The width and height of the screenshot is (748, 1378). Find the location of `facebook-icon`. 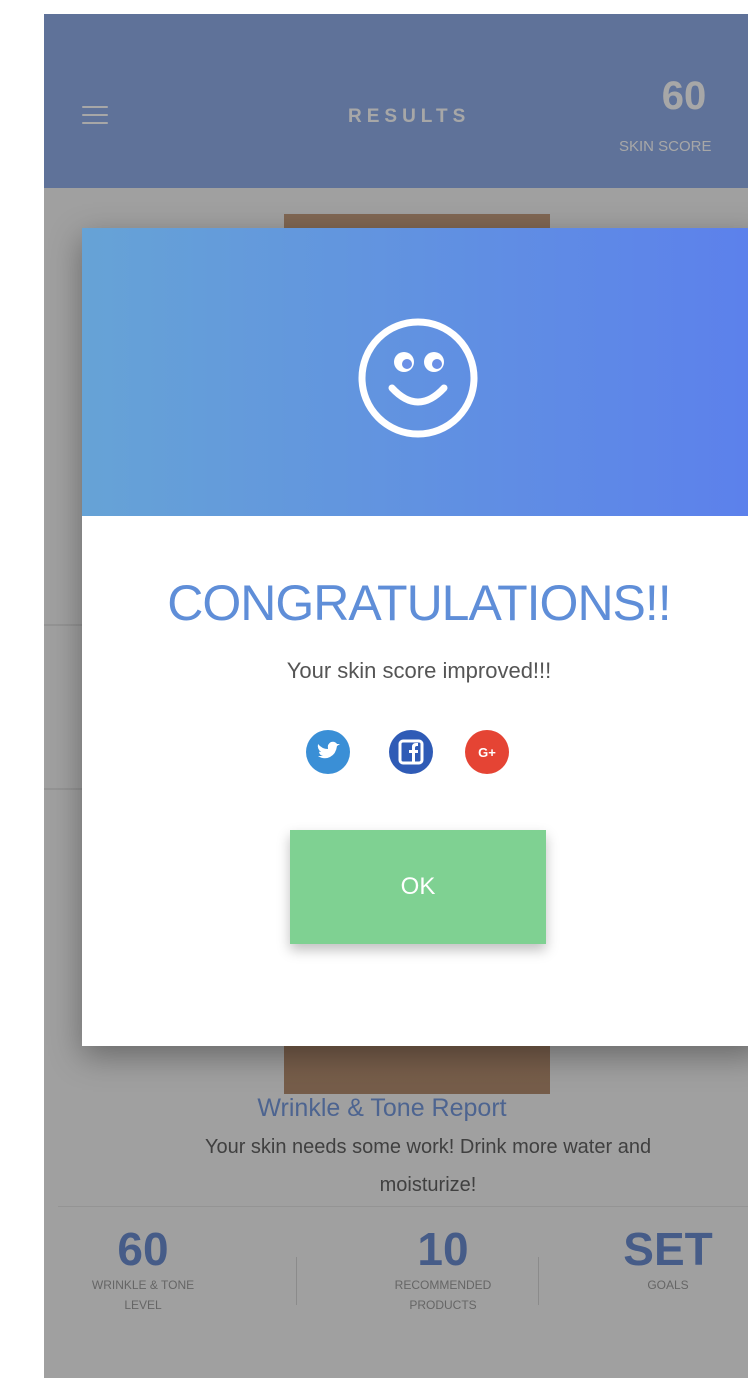

facebook-icon is located at coordinates (411, 752).